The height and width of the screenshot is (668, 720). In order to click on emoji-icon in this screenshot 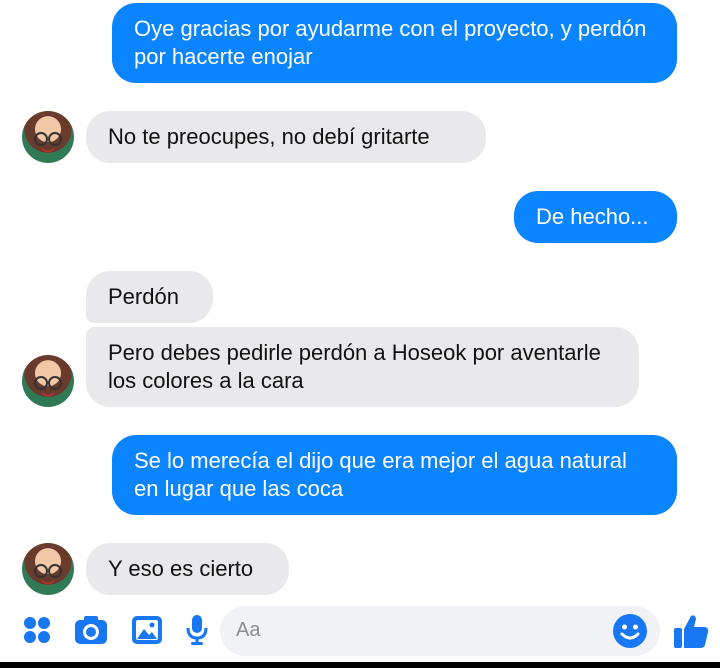, I will do `click(630, 633)`.